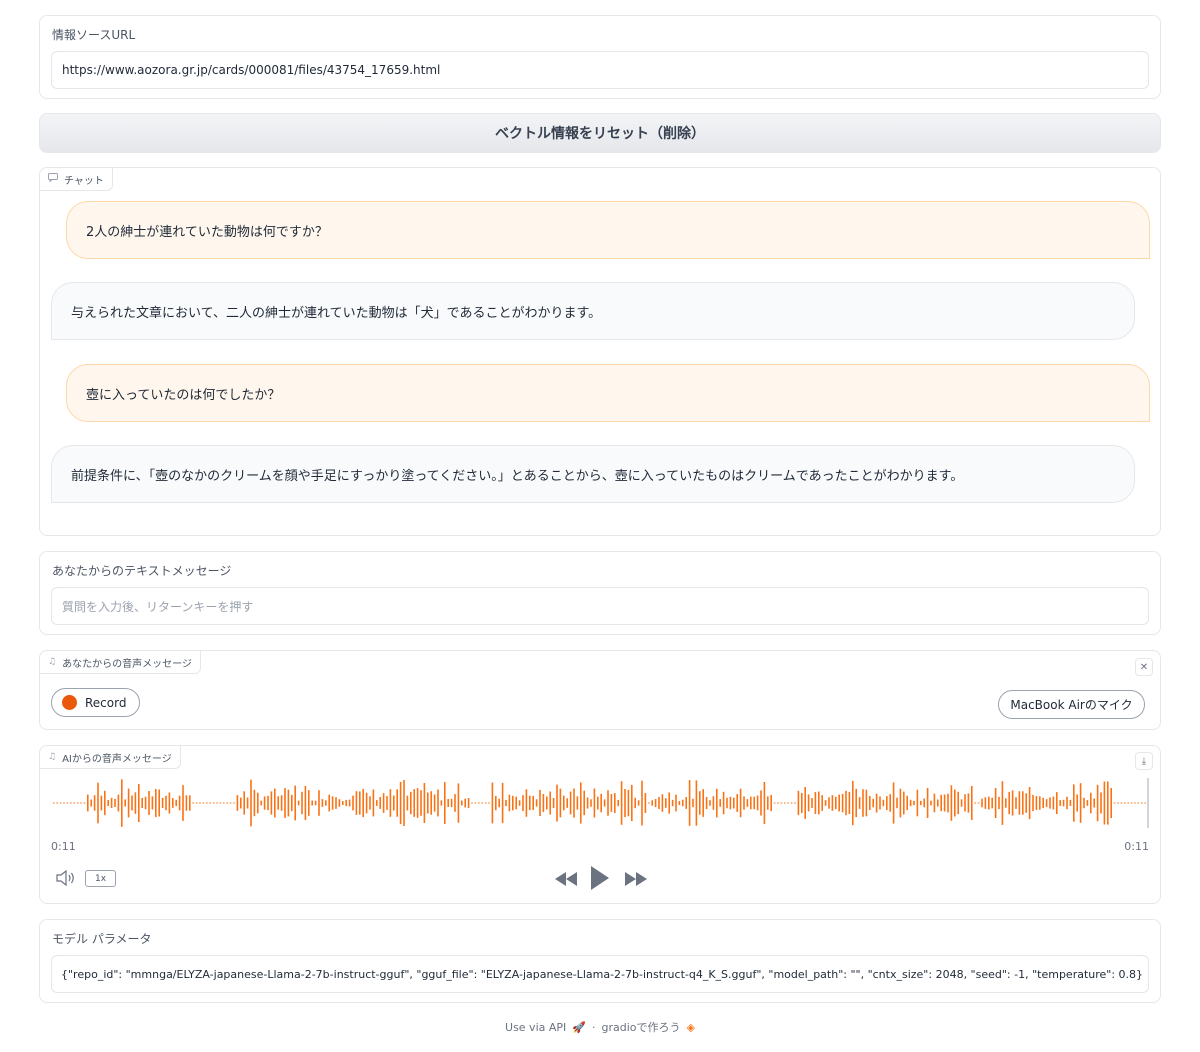  I want to click on text-message-input: 質問を入力後、リターンキーを押す, so click(600, 606).